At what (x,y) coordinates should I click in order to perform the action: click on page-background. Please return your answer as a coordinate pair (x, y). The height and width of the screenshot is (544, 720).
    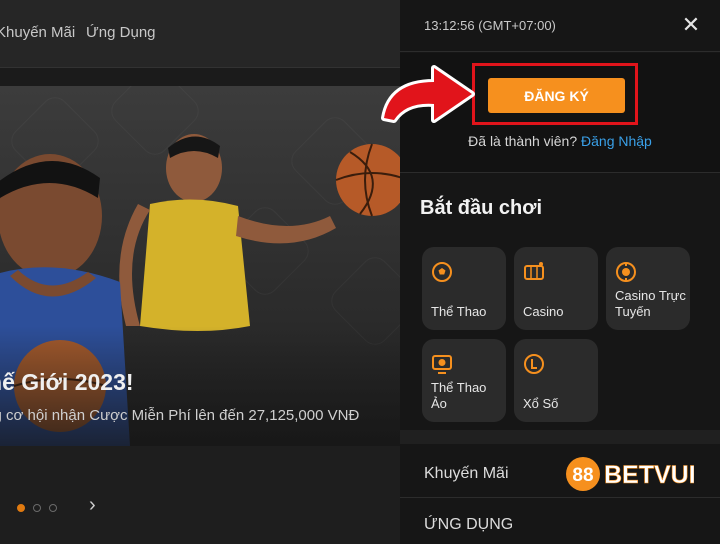
    Looking at the image, I should click on (200, 495).